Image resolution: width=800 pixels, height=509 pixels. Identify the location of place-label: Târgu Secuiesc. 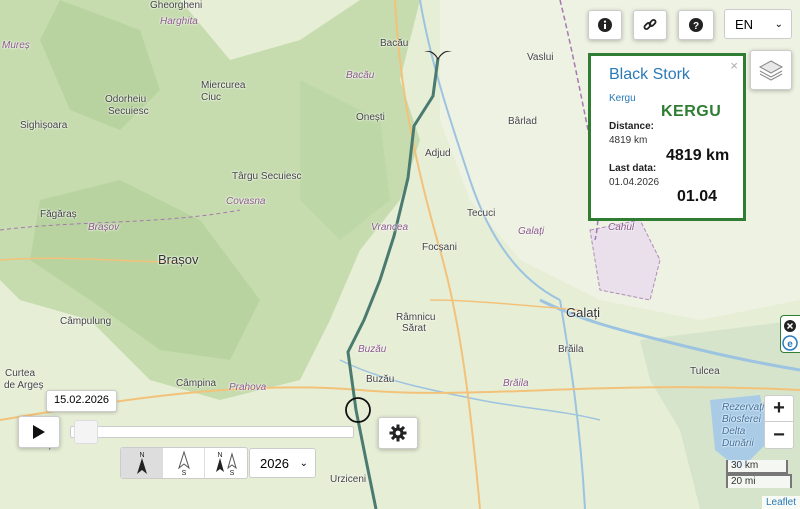
(267, 176).